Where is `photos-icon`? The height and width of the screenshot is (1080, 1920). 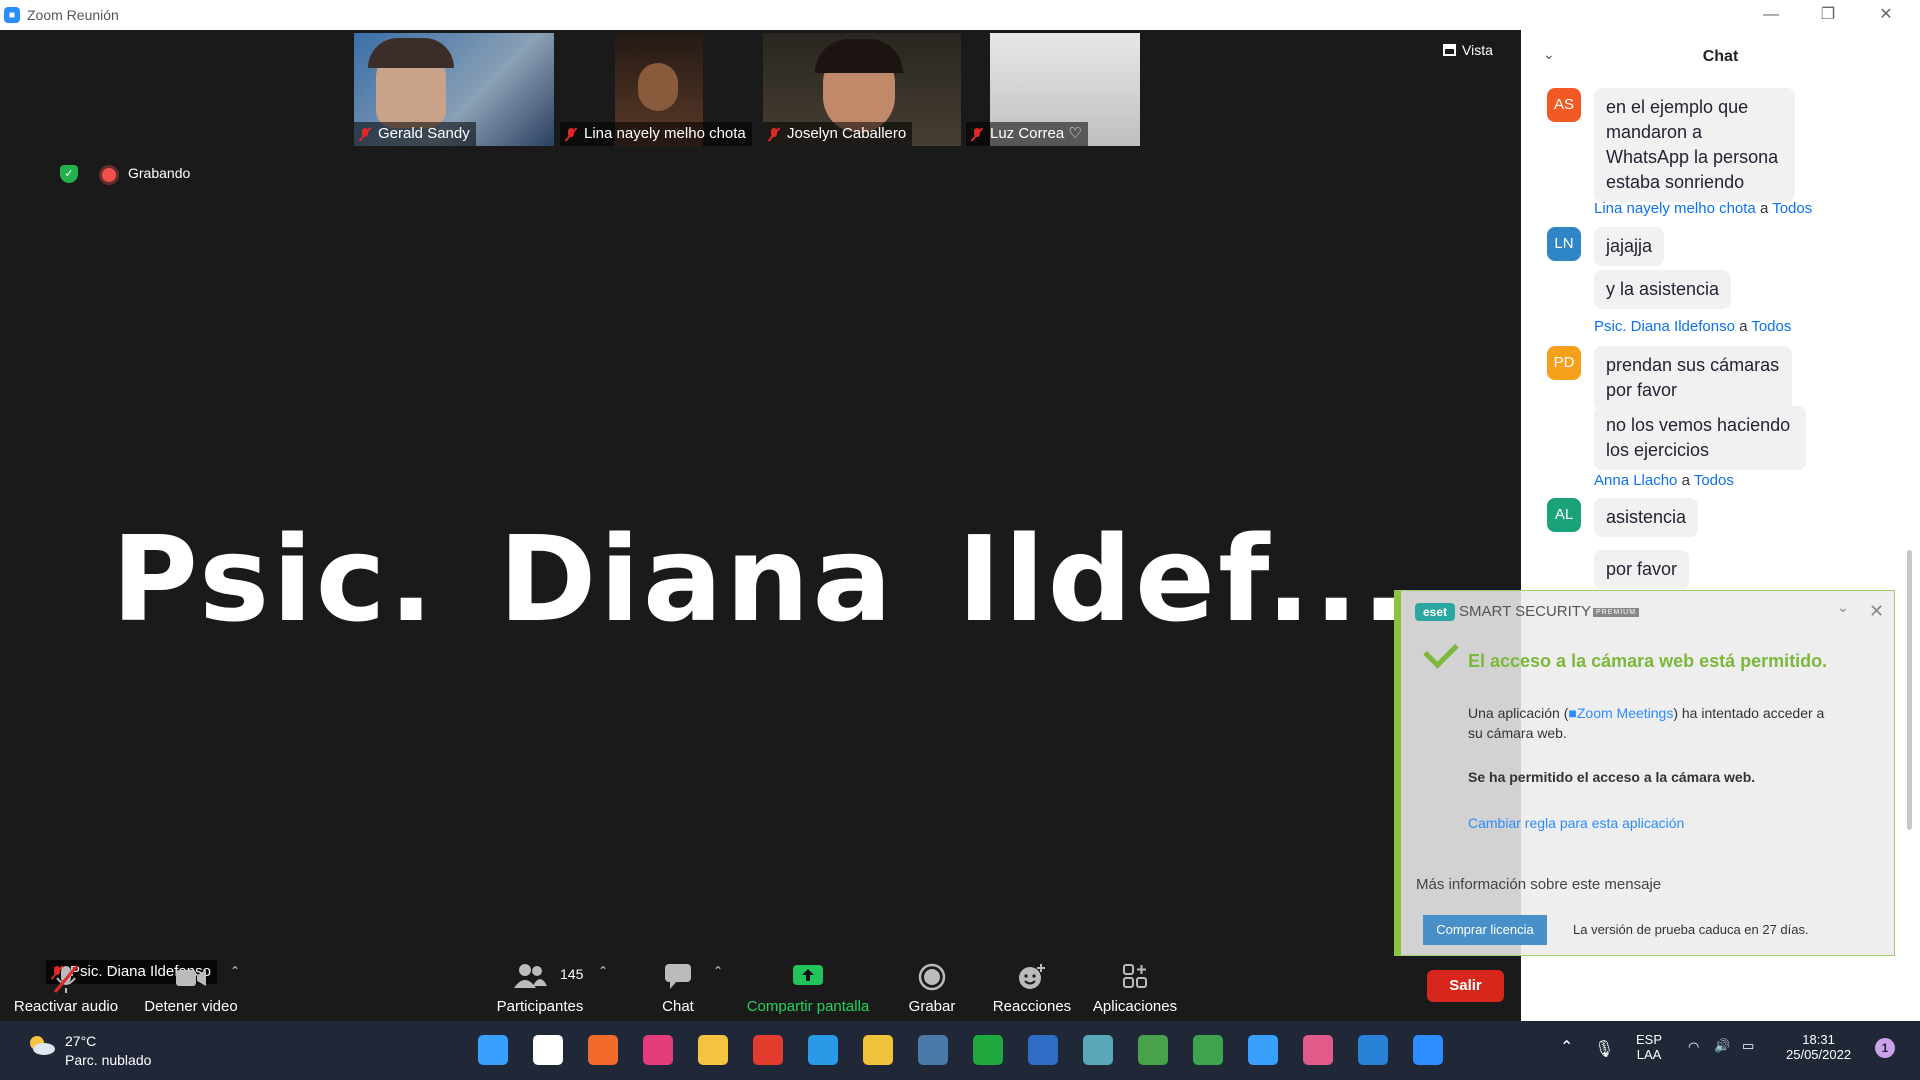 photos-icon is located at coordinates (1373, 1050).